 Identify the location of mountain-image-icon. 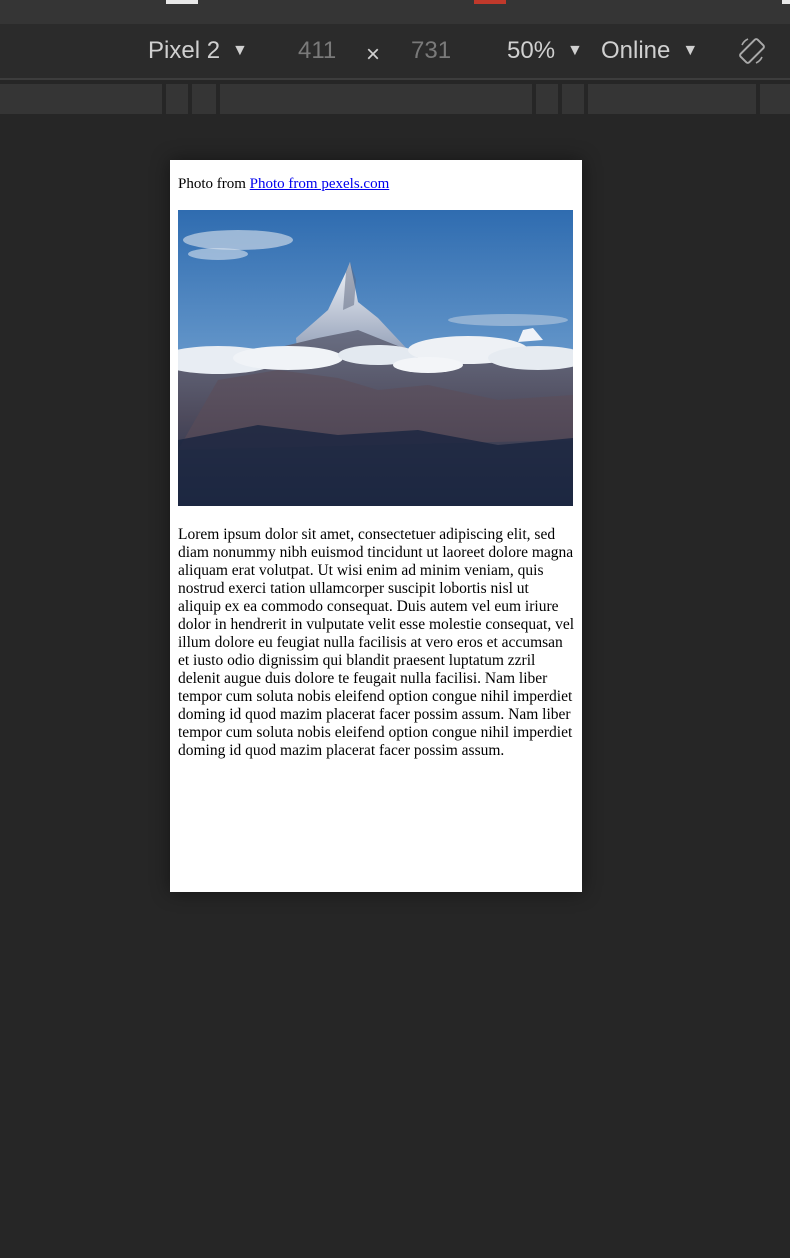
(375, 358).